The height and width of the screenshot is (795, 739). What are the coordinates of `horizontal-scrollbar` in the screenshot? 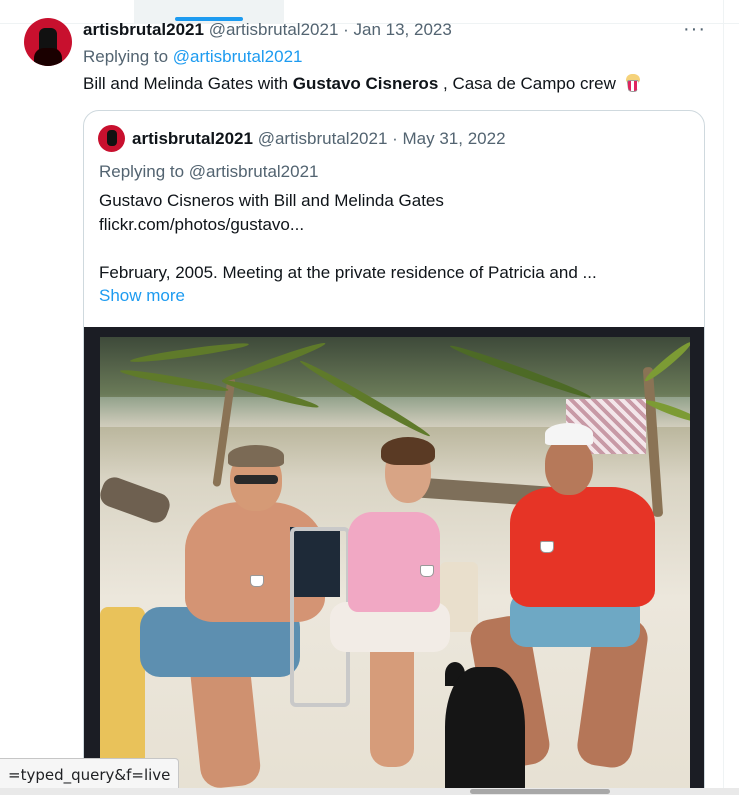 It's located at (369, 791).